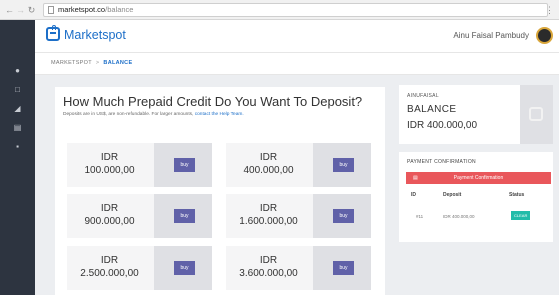 The width and height of the screenshot is (559, 295). I want to click on deposit-option: IDR 900.000,00 buy, so click(139, 216).